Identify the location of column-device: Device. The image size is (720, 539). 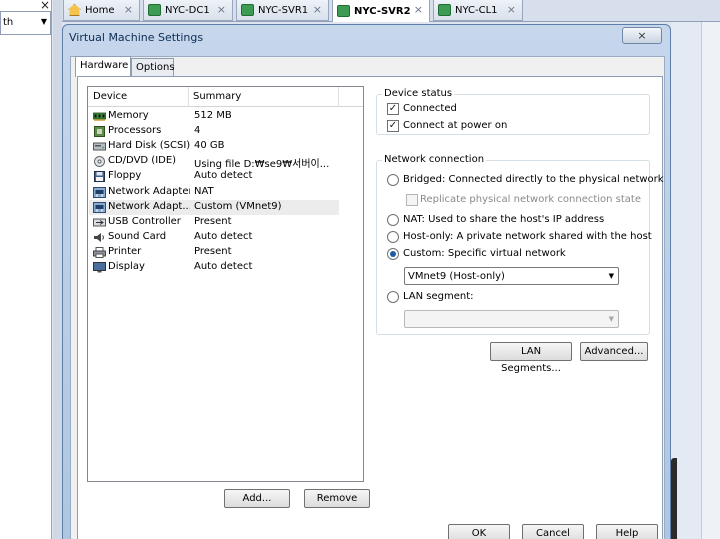
(110, 96).